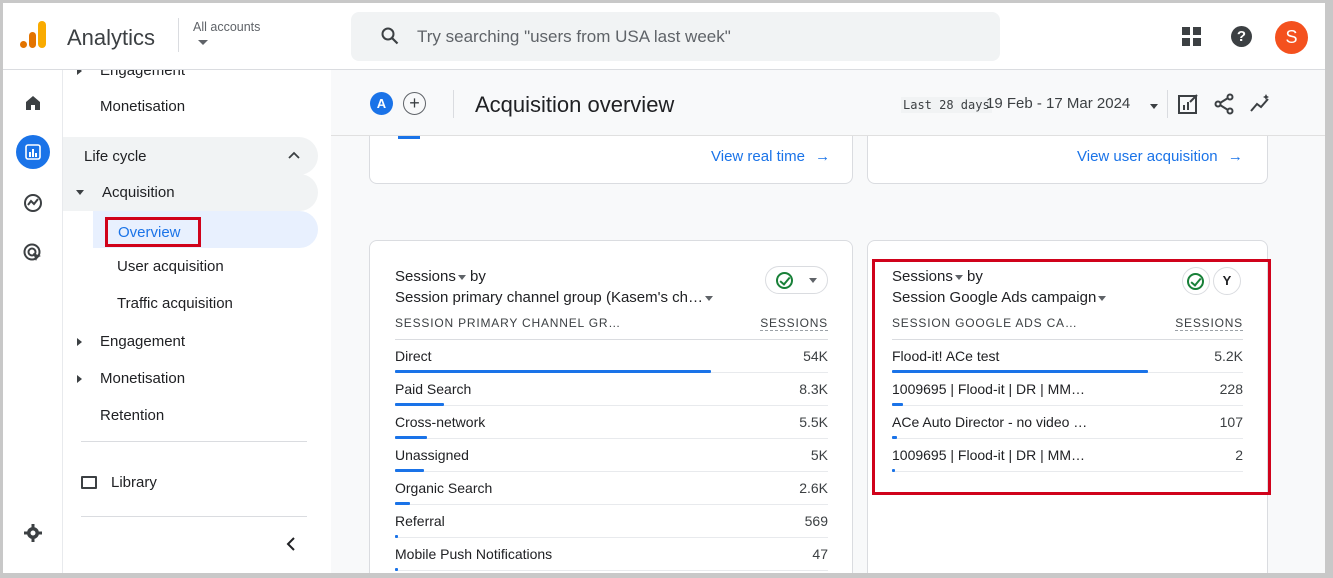 This screenshot has width=1333, height=578. I want to click on sidebar-section-label: Life cycle, so click(115, 156).